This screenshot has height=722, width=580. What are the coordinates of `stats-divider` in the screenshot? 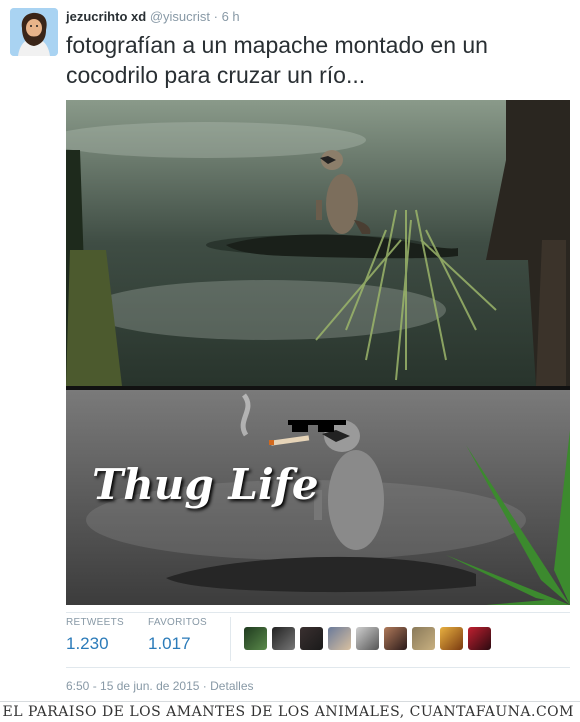 It's located at (230, 639).